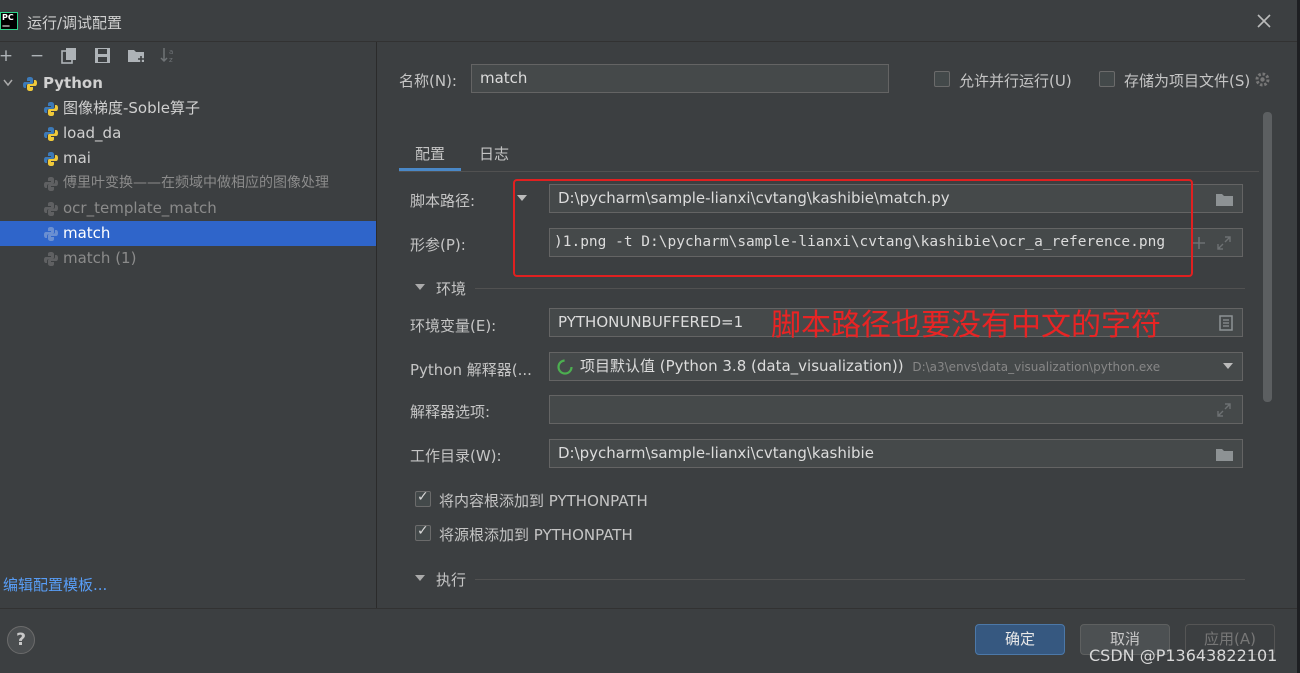  I want to click on tree-item-label: load_da, so click(92, 133).